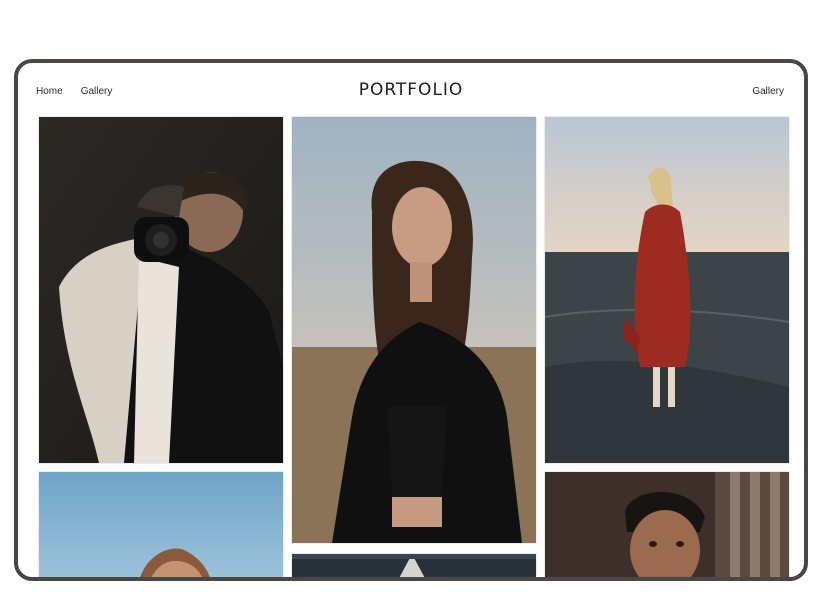  I want to click on gallery-photo-sky-portrait, so click(161, 524).